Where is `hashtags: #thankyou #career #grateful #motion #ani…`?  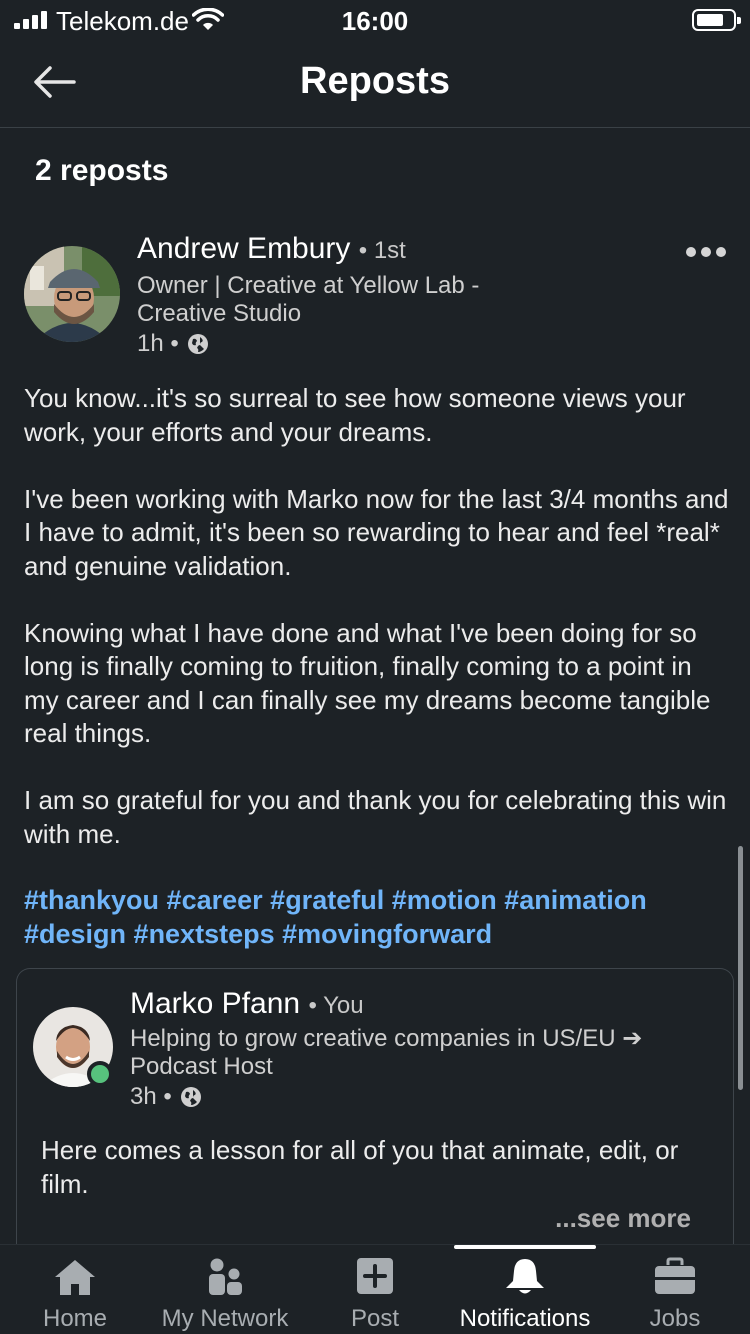 hashtags: #thankyou #career #grateful #motion #ani… is located at coordinates (376, 917).